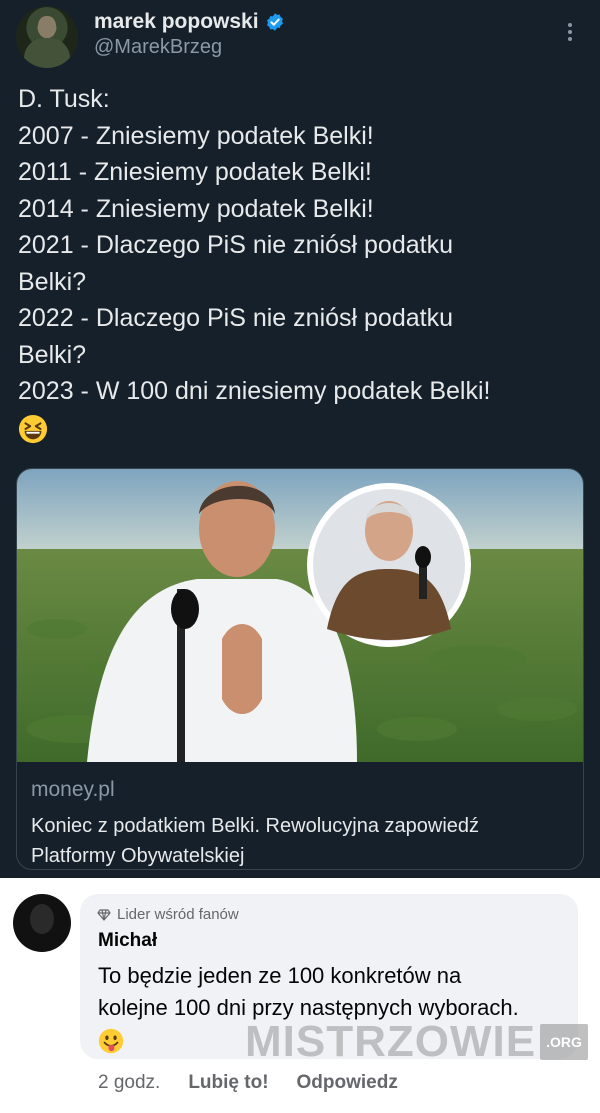  I want to click on tweet-line: 2022 - Dlaczego PiS nie zniósł podatku, so click(235, 318).